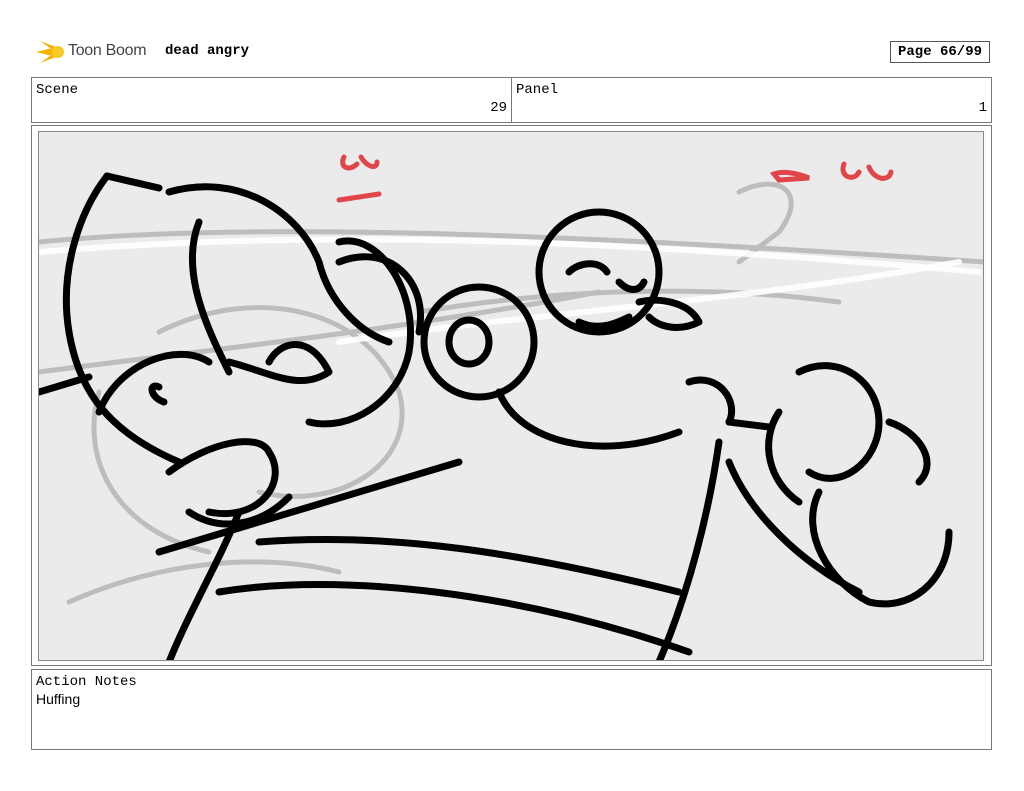  I want to click on page-indicator: Page 66/99, so click(940, 52).